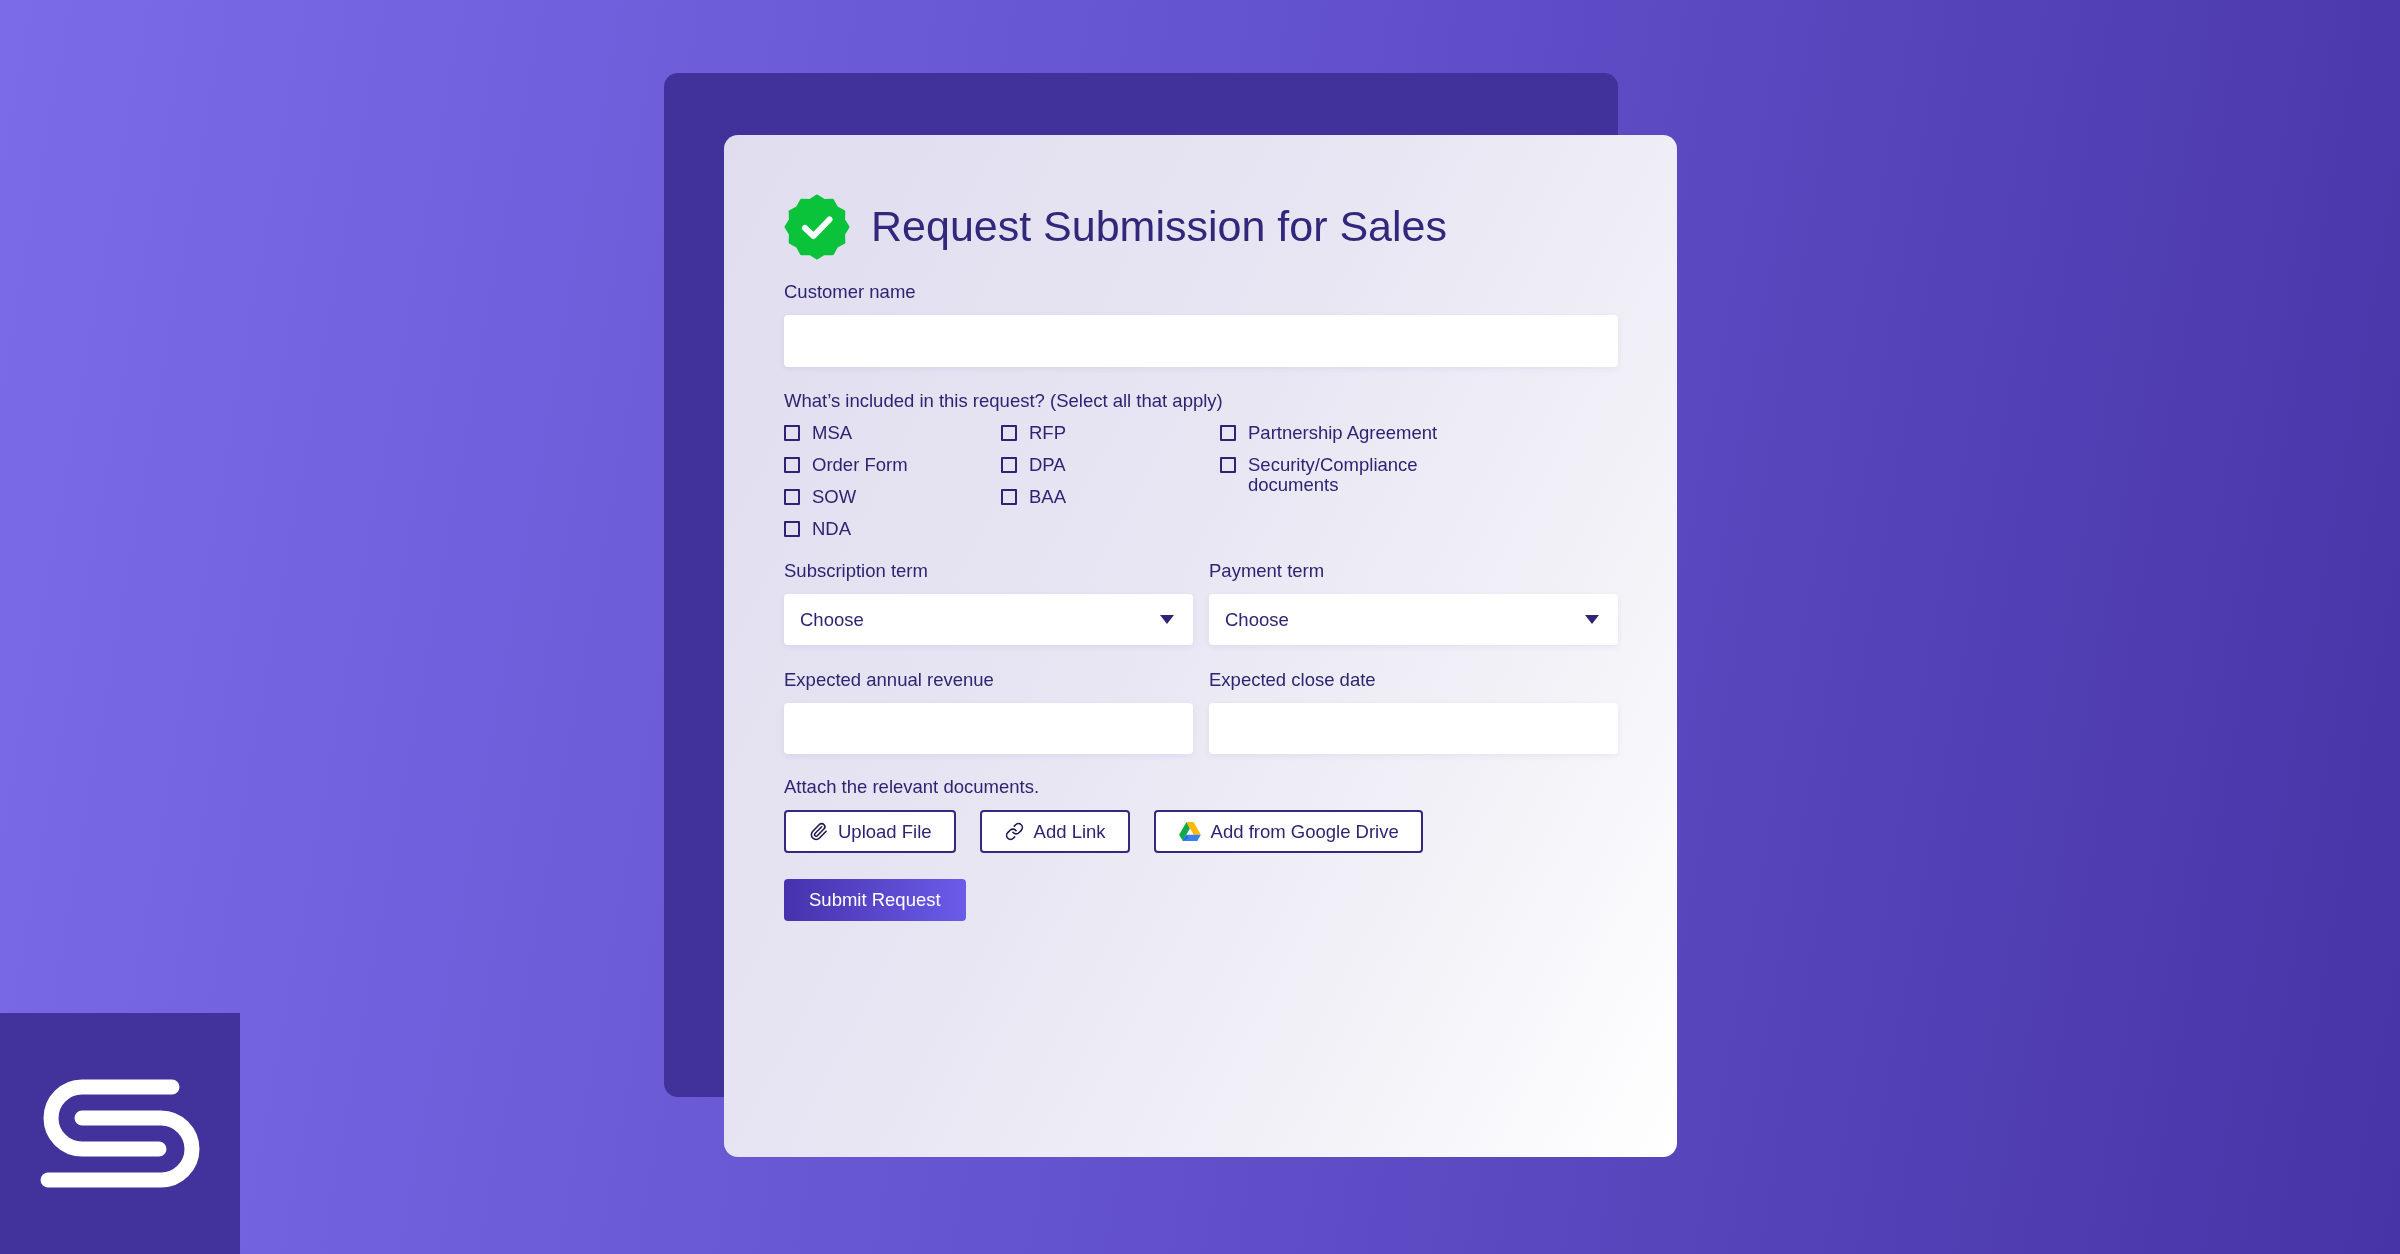  Describe the element at coordinates (889, 680) in the screenshot. I see `field-label: Expected annual revenue` at that location.